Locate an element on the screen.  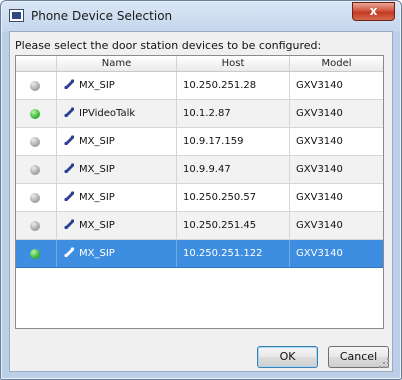
column-header-host: Host is located at coordinates (233, 63).